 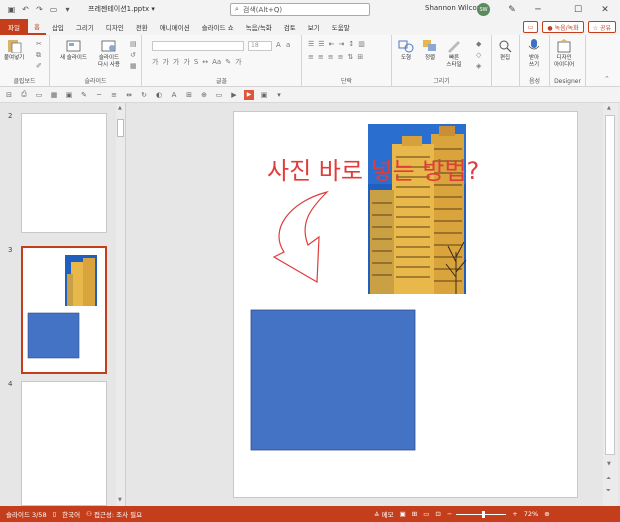 What do you see at coordinates (608, 491) in the screenshot?
I see `next-slide-icon: ⏷` at bounding box center [608, 491].